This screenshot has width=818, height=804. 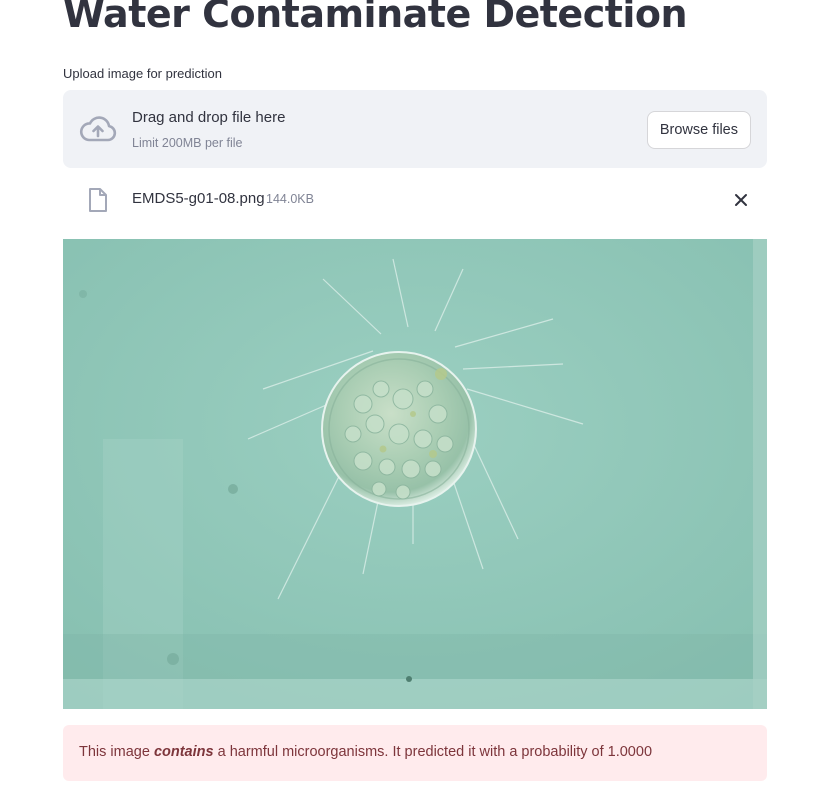 What do you see at coordinates (415, 200) in the screenshot?
I see `uploaded-file-row: EMDS5-g01-08.png 144.0KB` at bounding box center [415, 200].